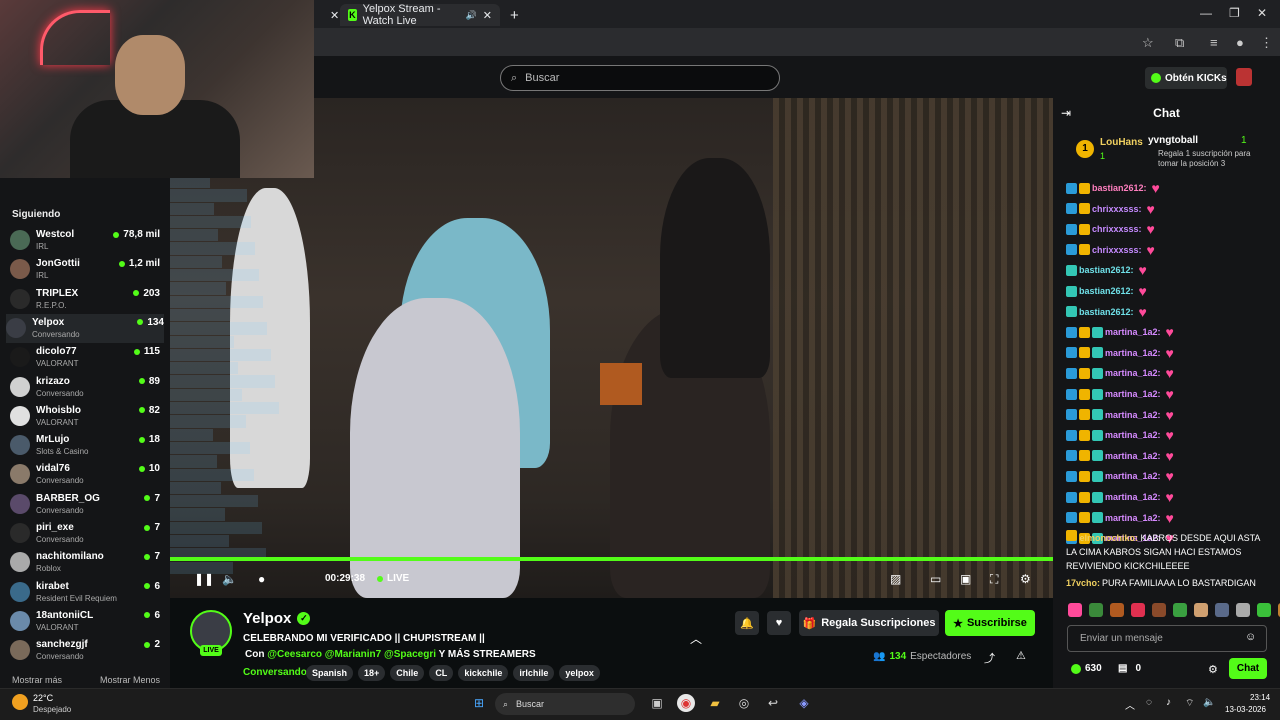  What do you see at coordinates (85, 504) in the screenshot?
I see `sidebar-channel-item: BARBER_OG Conversando 7` at bounding box center [85, 504].